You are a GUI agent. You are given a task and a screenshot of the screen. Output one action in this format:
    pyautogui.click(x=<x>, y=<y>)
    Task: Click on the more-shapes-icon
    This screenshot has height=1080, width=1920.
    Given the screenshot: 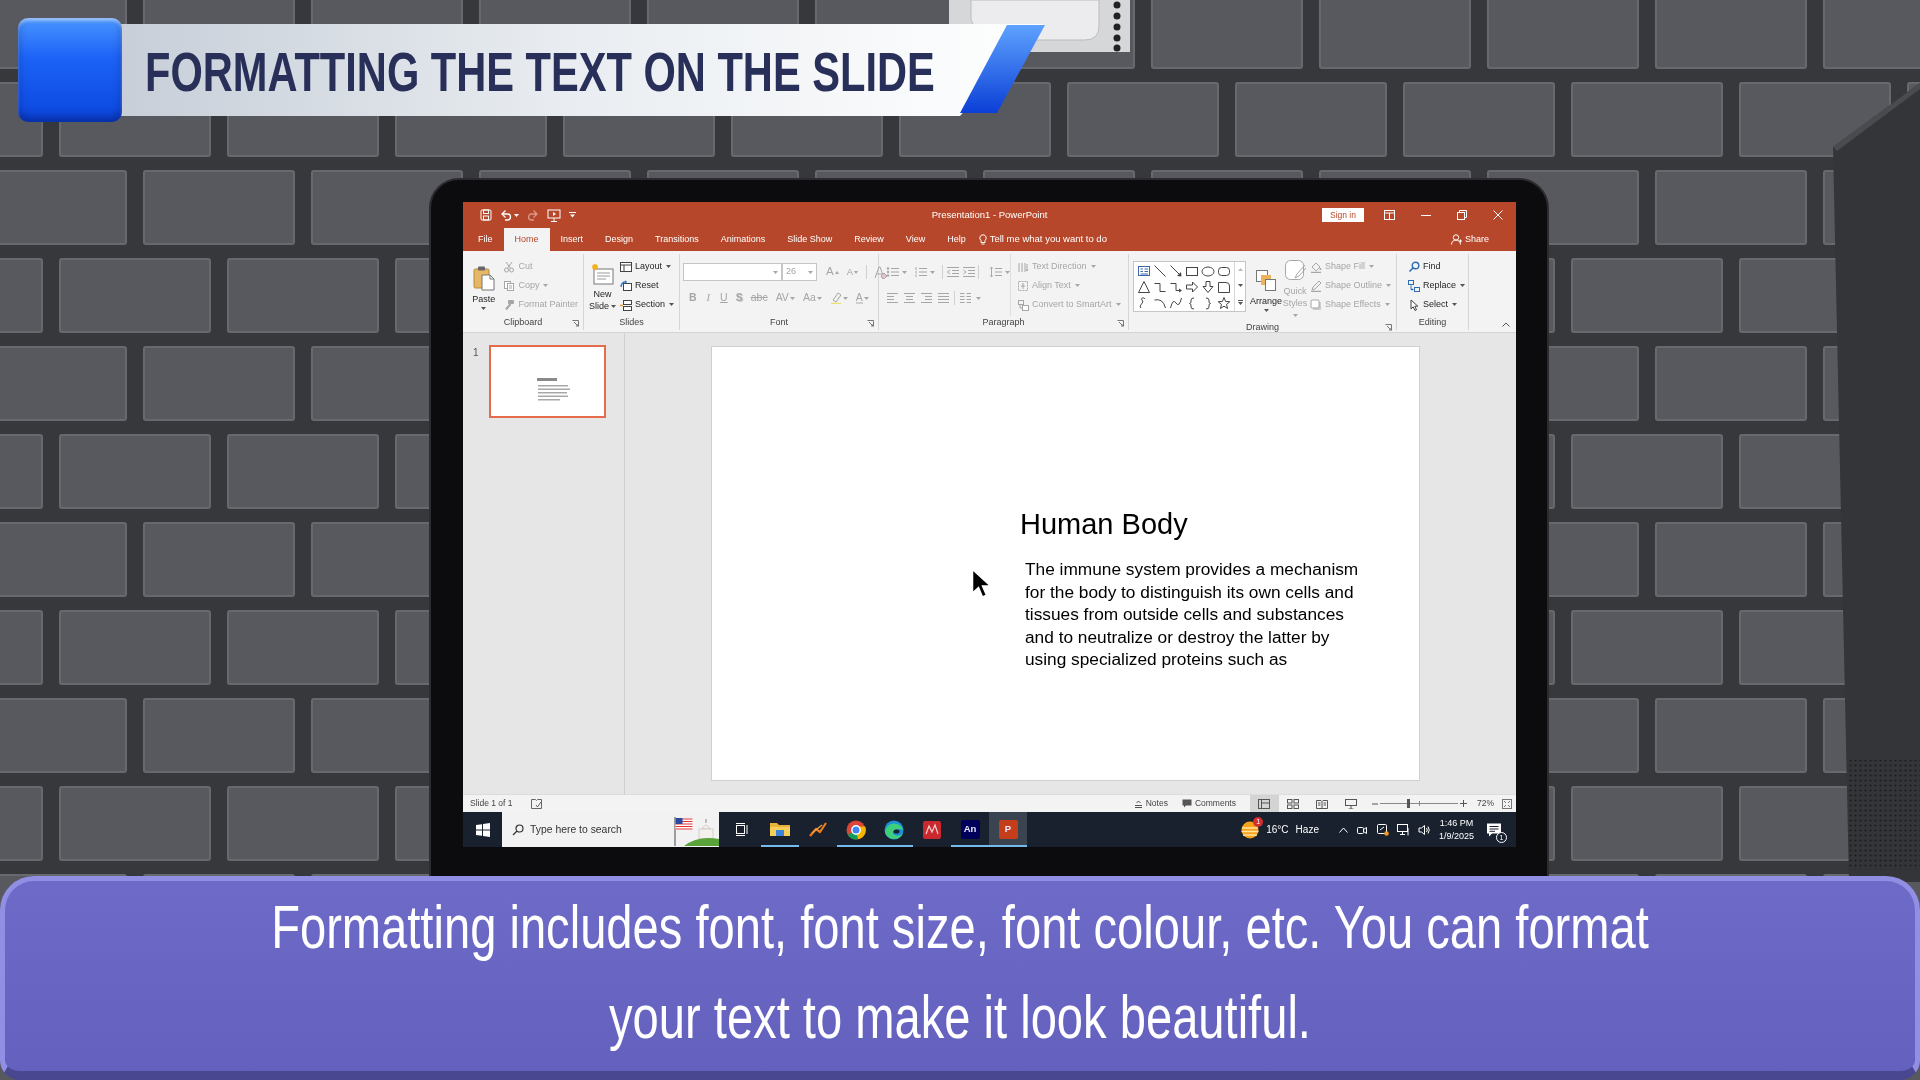 What is the action you would take?
    pyautogui.click(x=1240, y=302)
    